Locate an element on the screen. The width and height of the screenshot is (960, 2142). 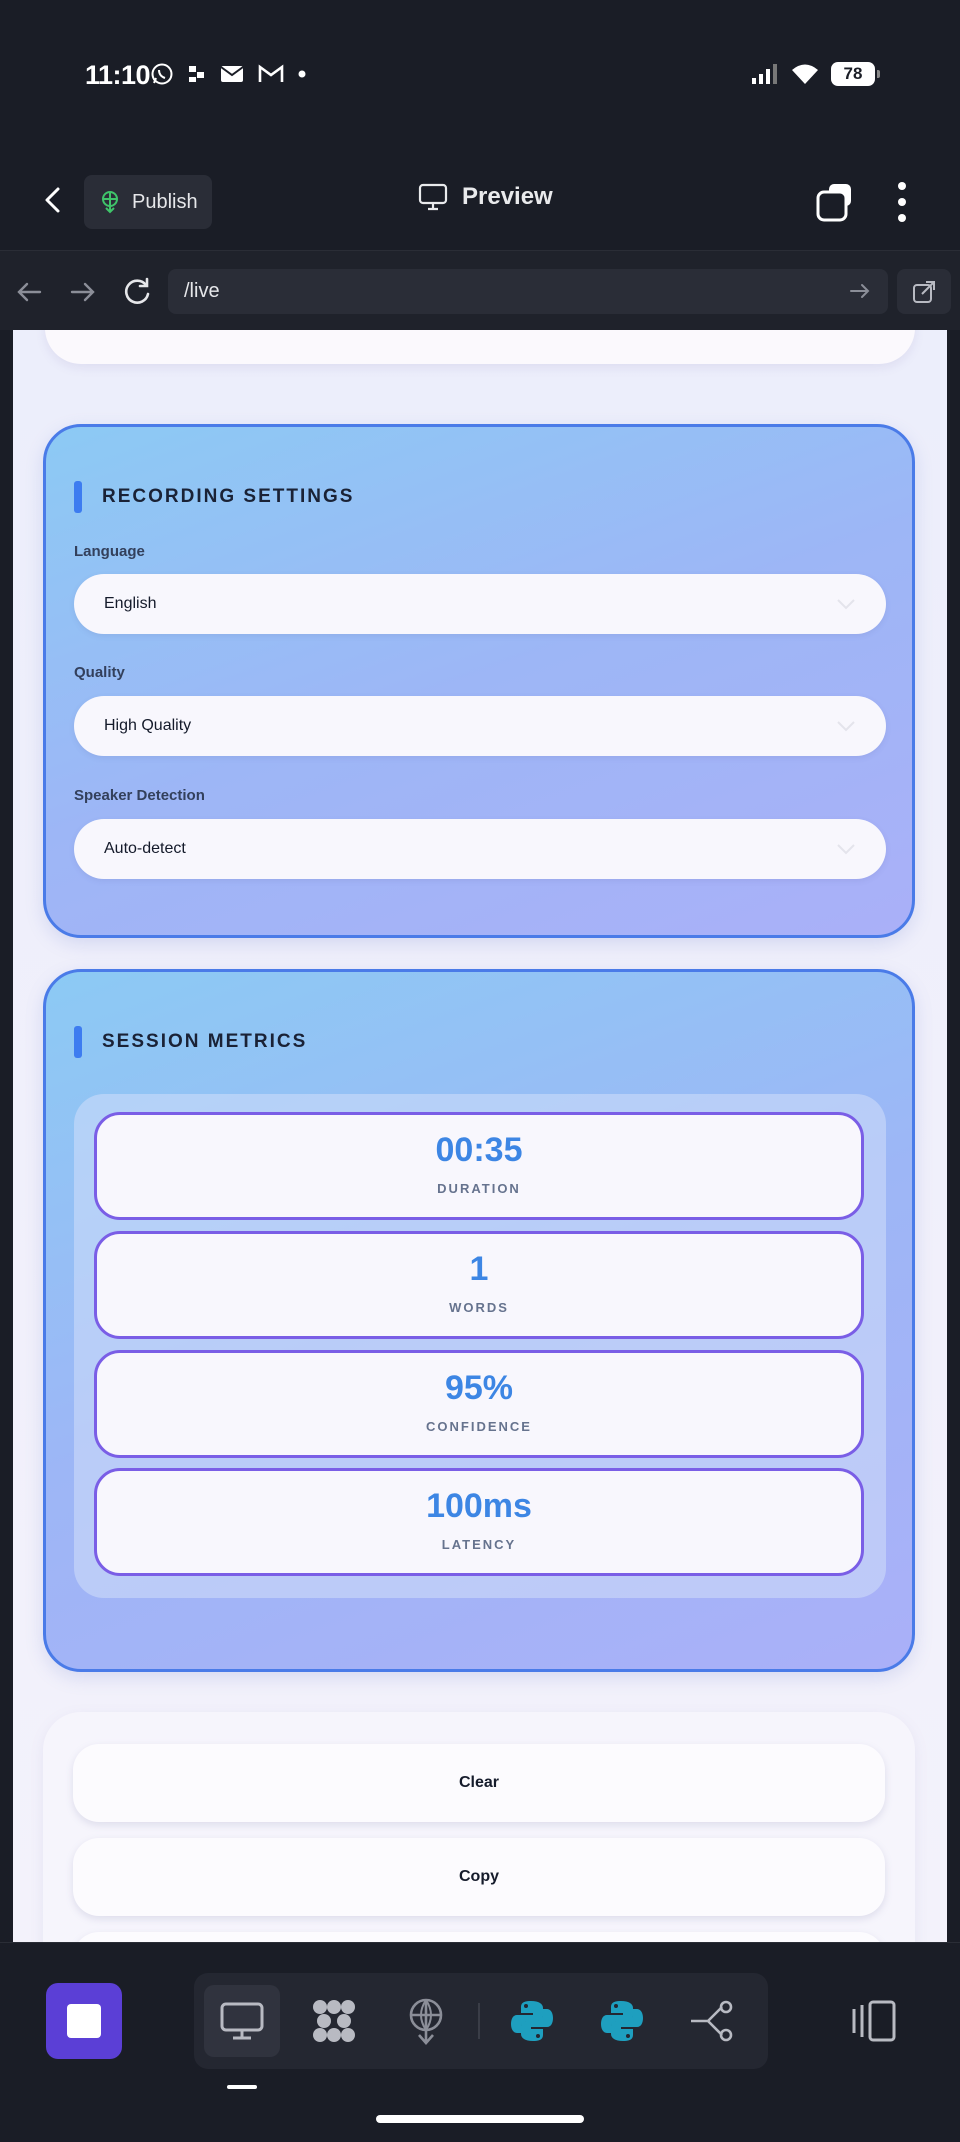
battery-indicator: 78 is located at coordinates (855, 74).